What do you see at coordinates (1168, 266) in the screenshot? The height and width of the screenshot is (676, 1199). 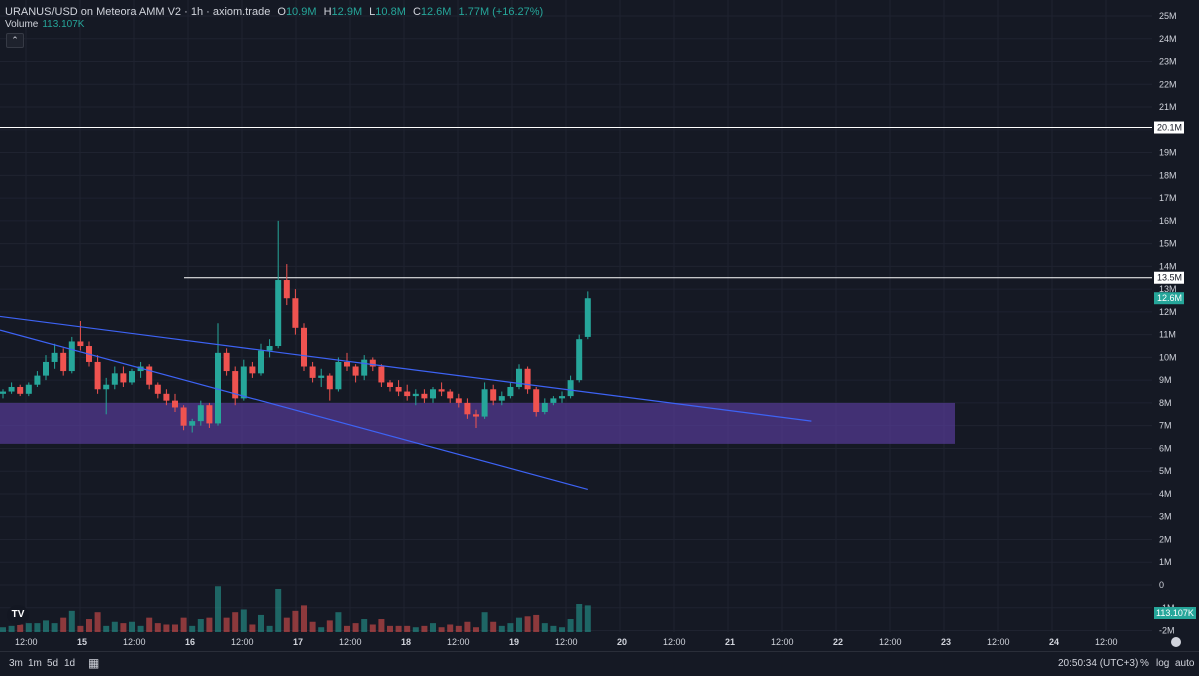 I see `y-axis-tick-label: 14M` at bounding box center [1168, 266].